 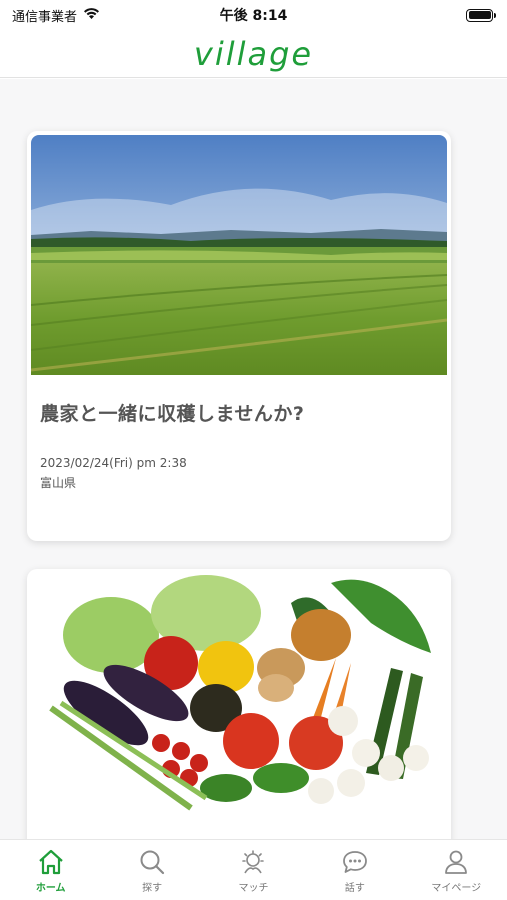 I want to click on app-header: village, so click(x=253, y=54).